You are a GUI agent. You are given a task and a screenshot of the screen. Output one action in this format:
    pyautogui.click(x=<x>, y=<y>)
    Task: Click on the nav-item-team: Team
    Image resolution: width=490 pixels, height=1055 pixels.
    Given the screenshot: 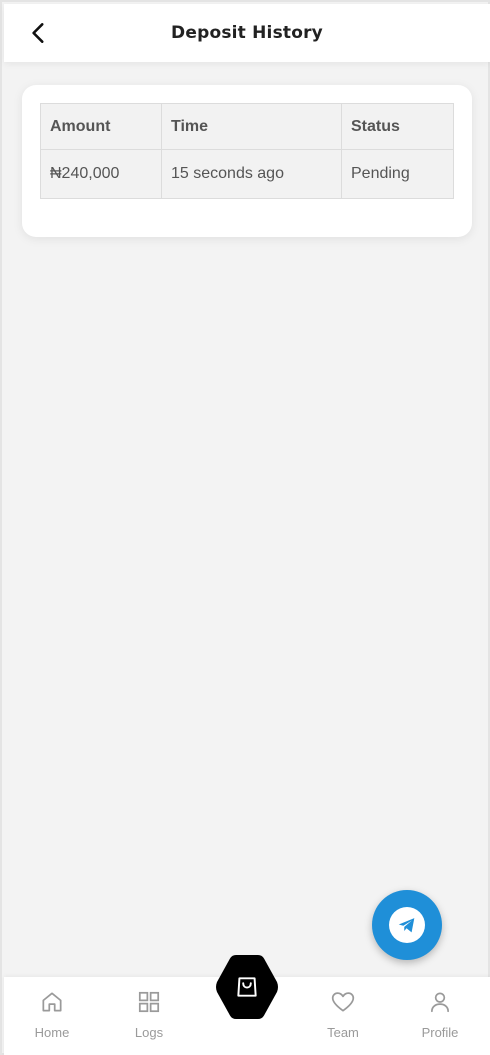 What is the action you would take?
    pyautogui.click(x=343, y=1017)
    